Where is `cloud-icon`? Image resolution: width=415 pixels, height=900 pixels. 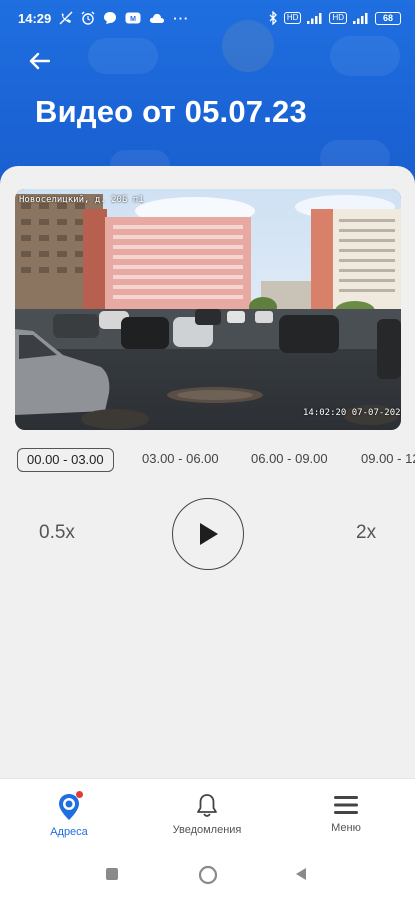
cloud-icon is located at coordinates (157, 18).